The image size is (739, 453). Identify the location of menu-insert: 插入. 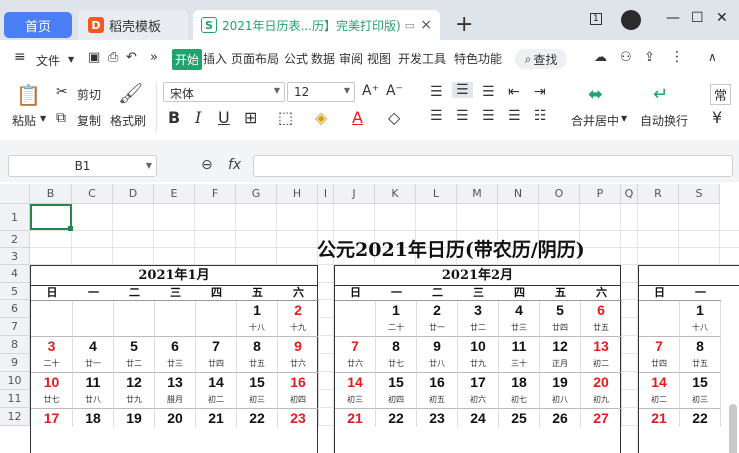
(215, 58).